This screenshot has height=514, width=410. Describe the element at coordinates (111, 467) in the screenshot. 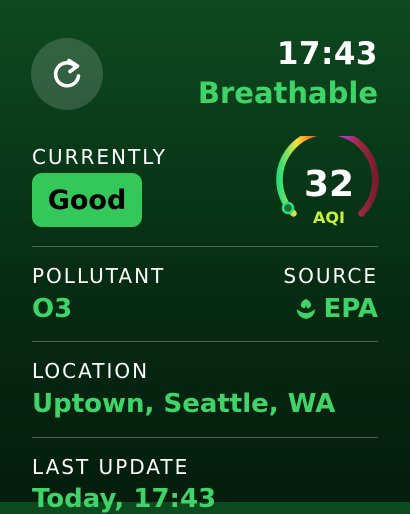

I see `last-update-label: LAST UPDATE` at that location.